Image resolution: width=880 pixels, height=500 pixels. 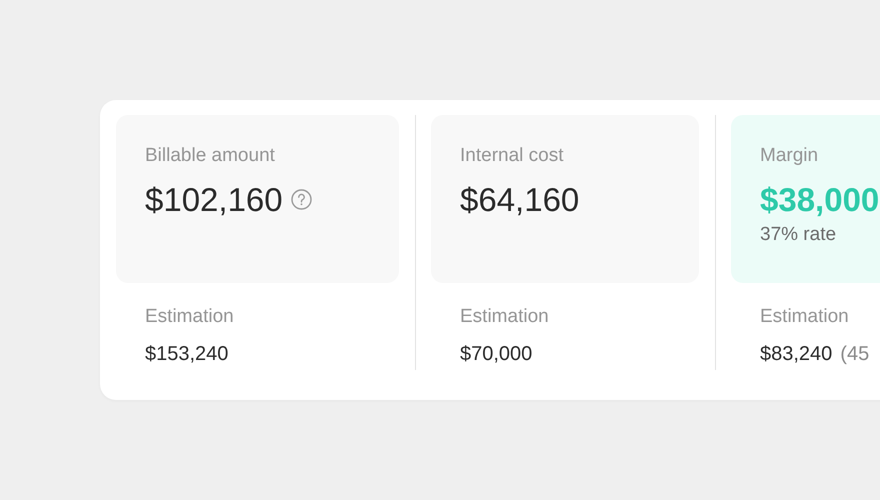 What do you see at coordinates (512, 156) in the screenshot?
I see `metric-label: Internal cost` at bounding box center [512, 156].